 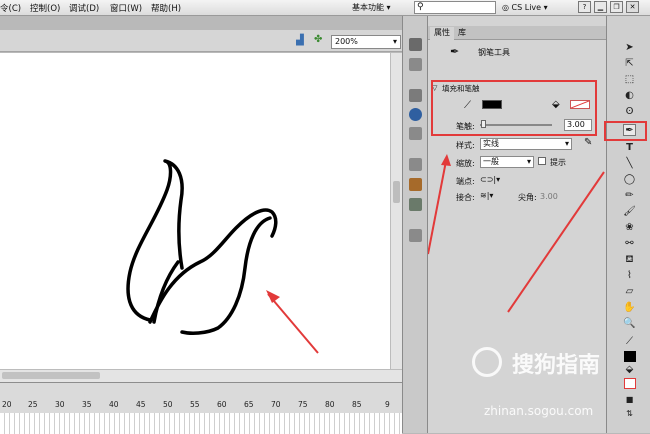 What do you see at coordinates (629, 48) in the screenshot?
I see `selection-tool-icon: ➤` at bounding box center [629, 48].